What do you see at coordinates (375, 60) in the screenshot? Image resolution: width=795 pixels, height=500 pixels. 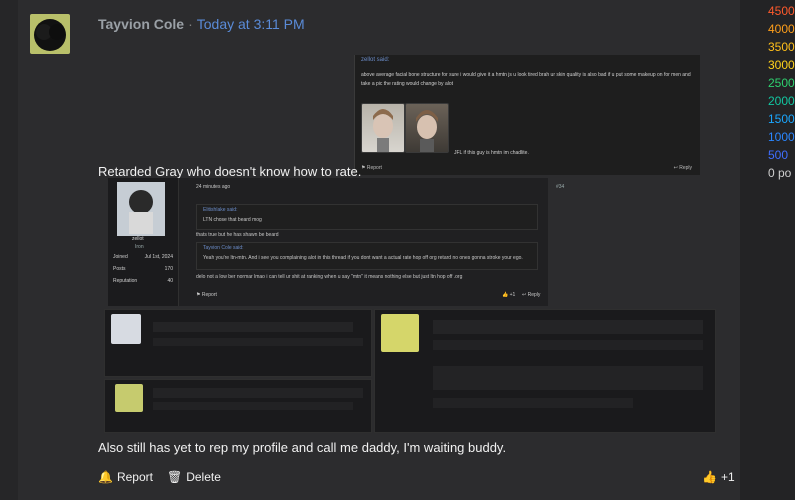 I see `quote-author: zellot said:` at bounding box center [375, 60].